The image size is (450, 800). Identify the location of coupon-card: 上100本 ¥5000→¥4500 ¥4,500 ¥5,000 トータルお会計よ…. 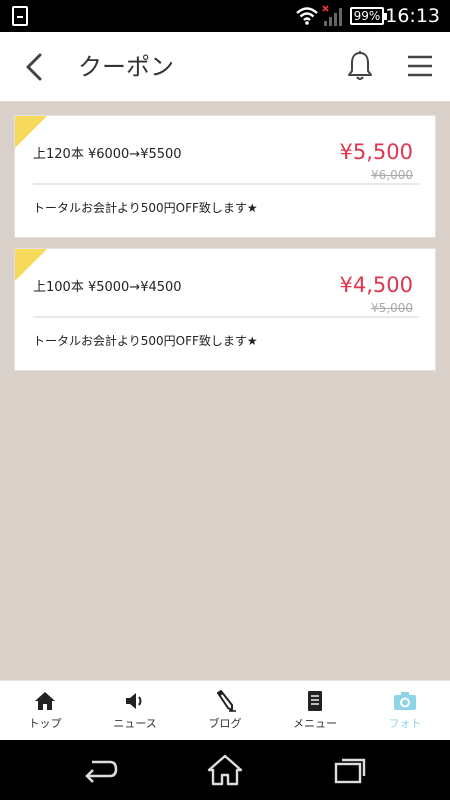
(225, 309).